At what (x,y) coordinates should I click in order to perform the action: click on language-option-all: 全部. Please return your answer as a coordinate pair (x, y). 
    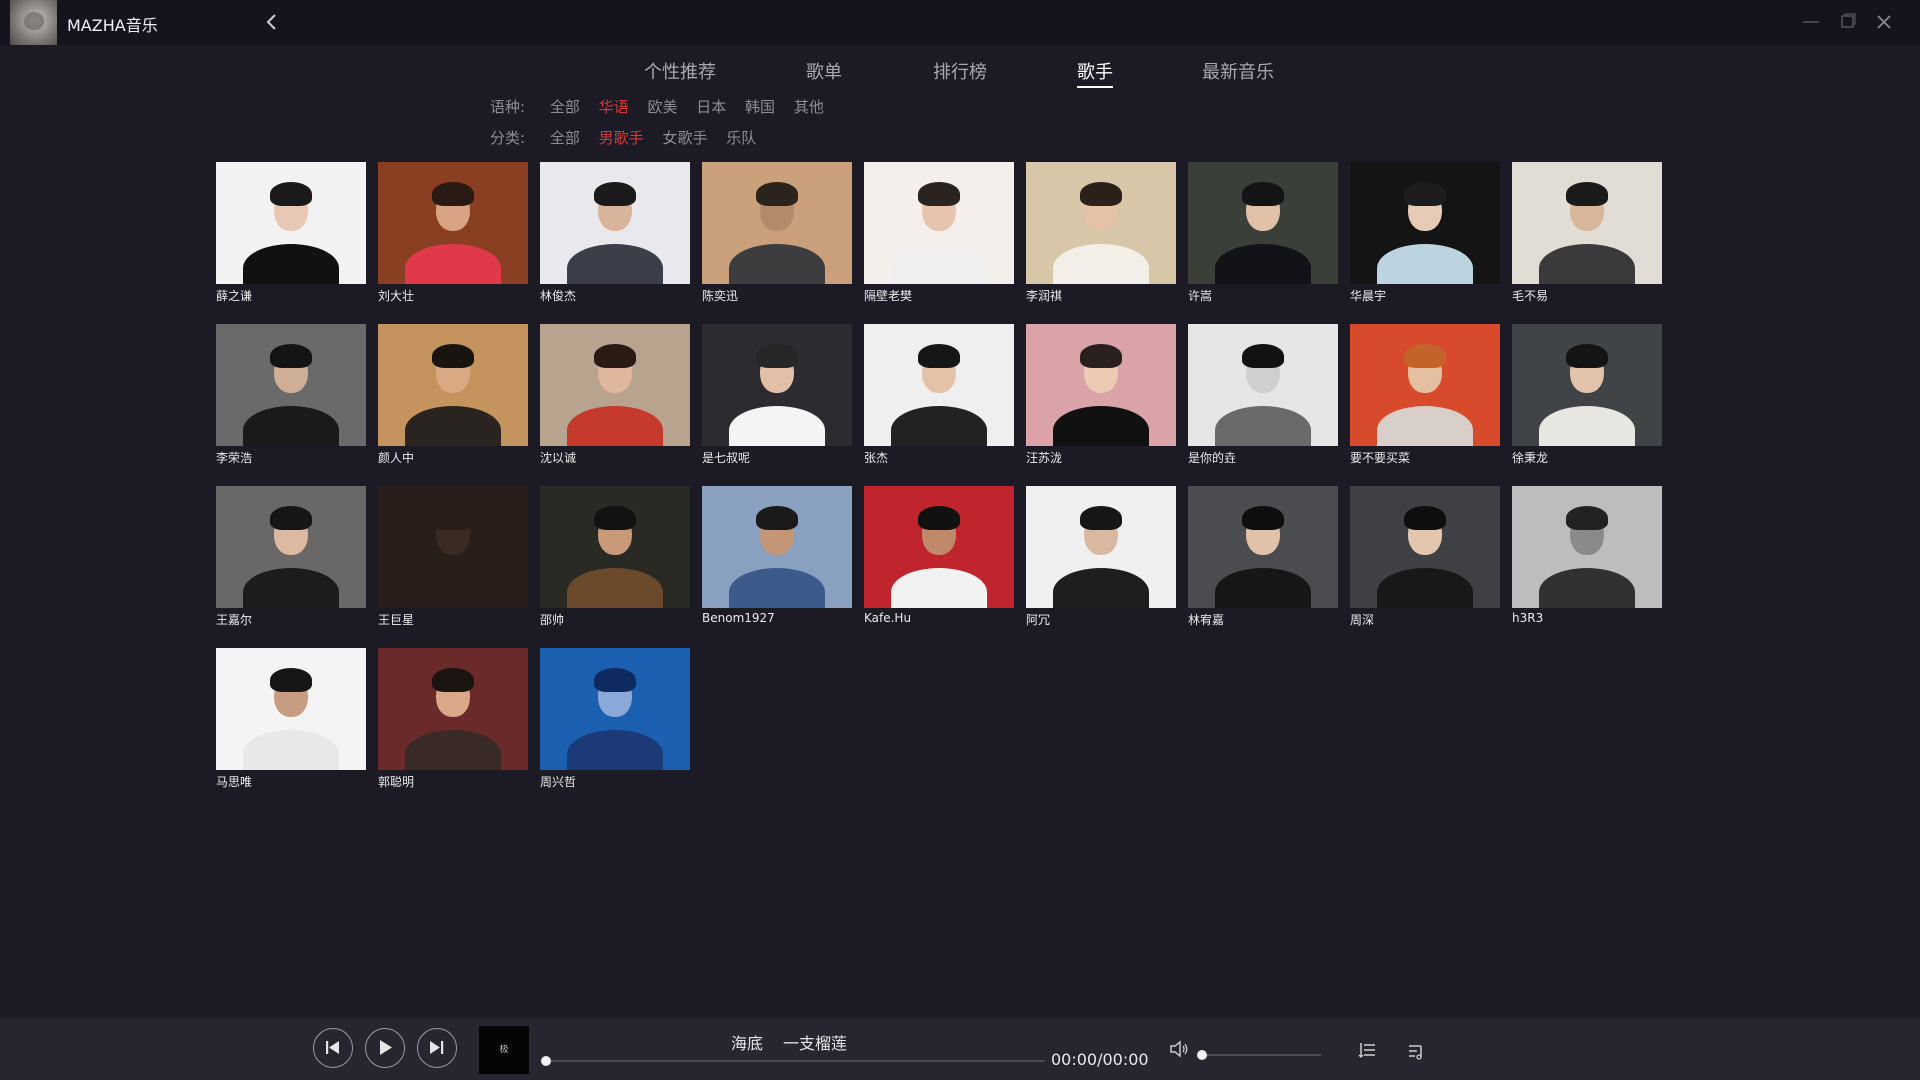
    Looking at the image, I should click on (565, 106).